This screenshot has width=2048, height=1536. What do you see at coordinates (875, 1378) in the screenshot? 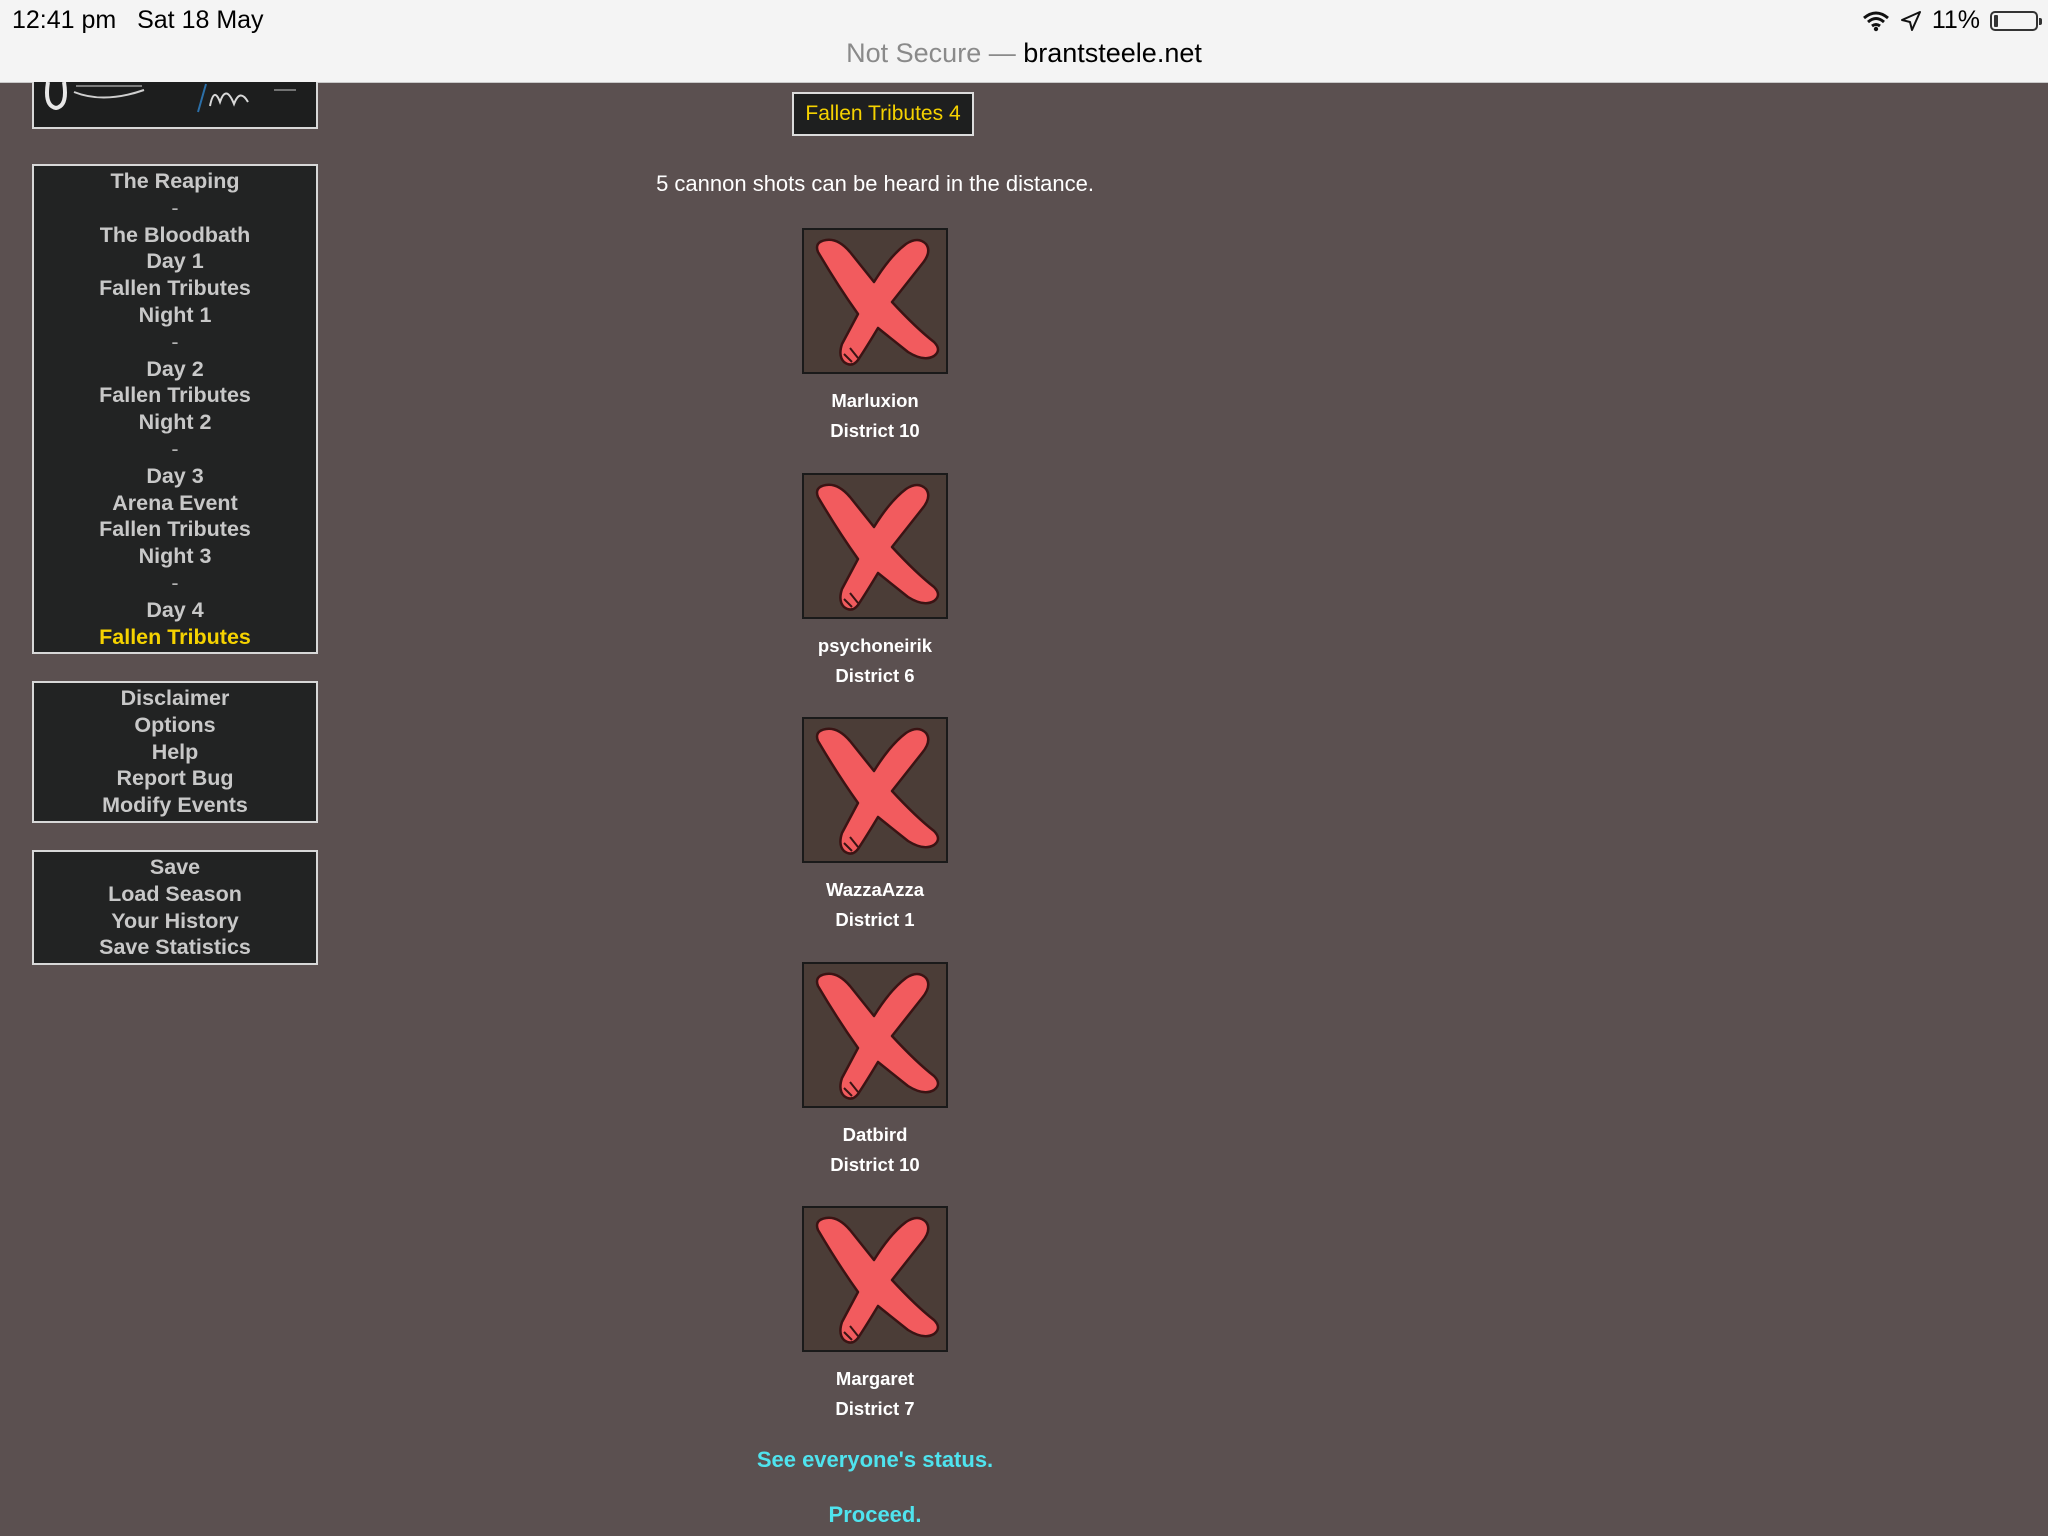
I see `tribute-name: Margaret` at bounding box center [875, 1378].